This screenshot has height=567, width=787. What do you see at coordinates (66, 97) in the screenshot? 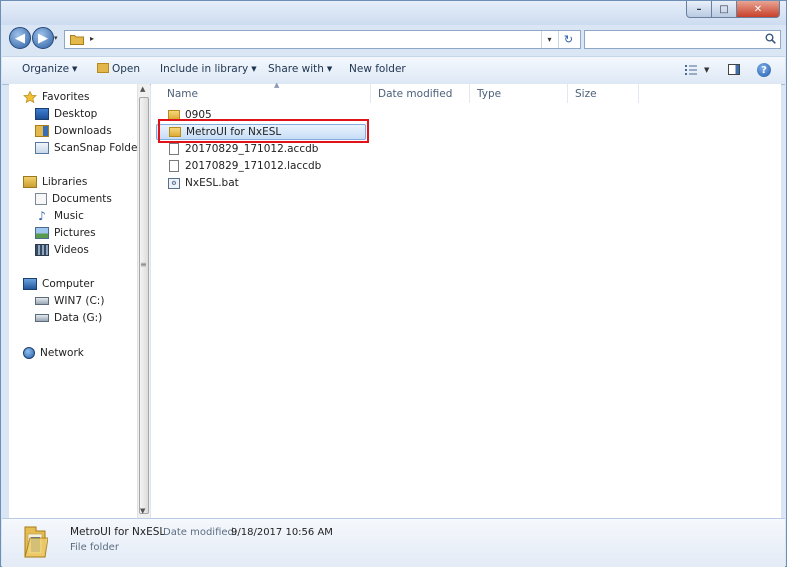
I see `sidebar-item-label: Favorites` at bounding box center [66, 97].